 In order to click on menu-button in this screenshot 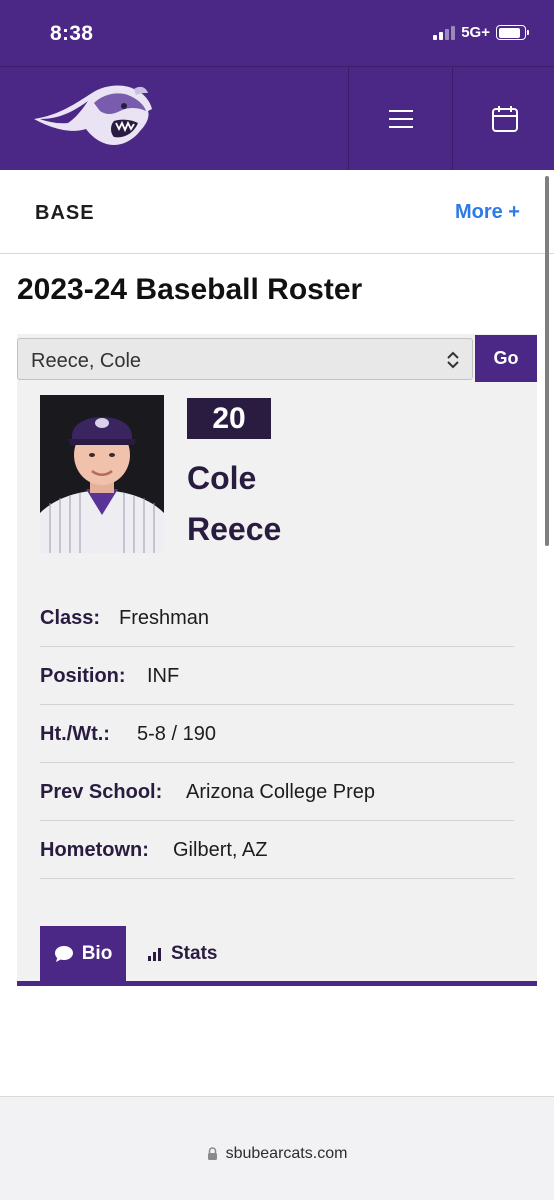, I will do `click(400, 118)`.